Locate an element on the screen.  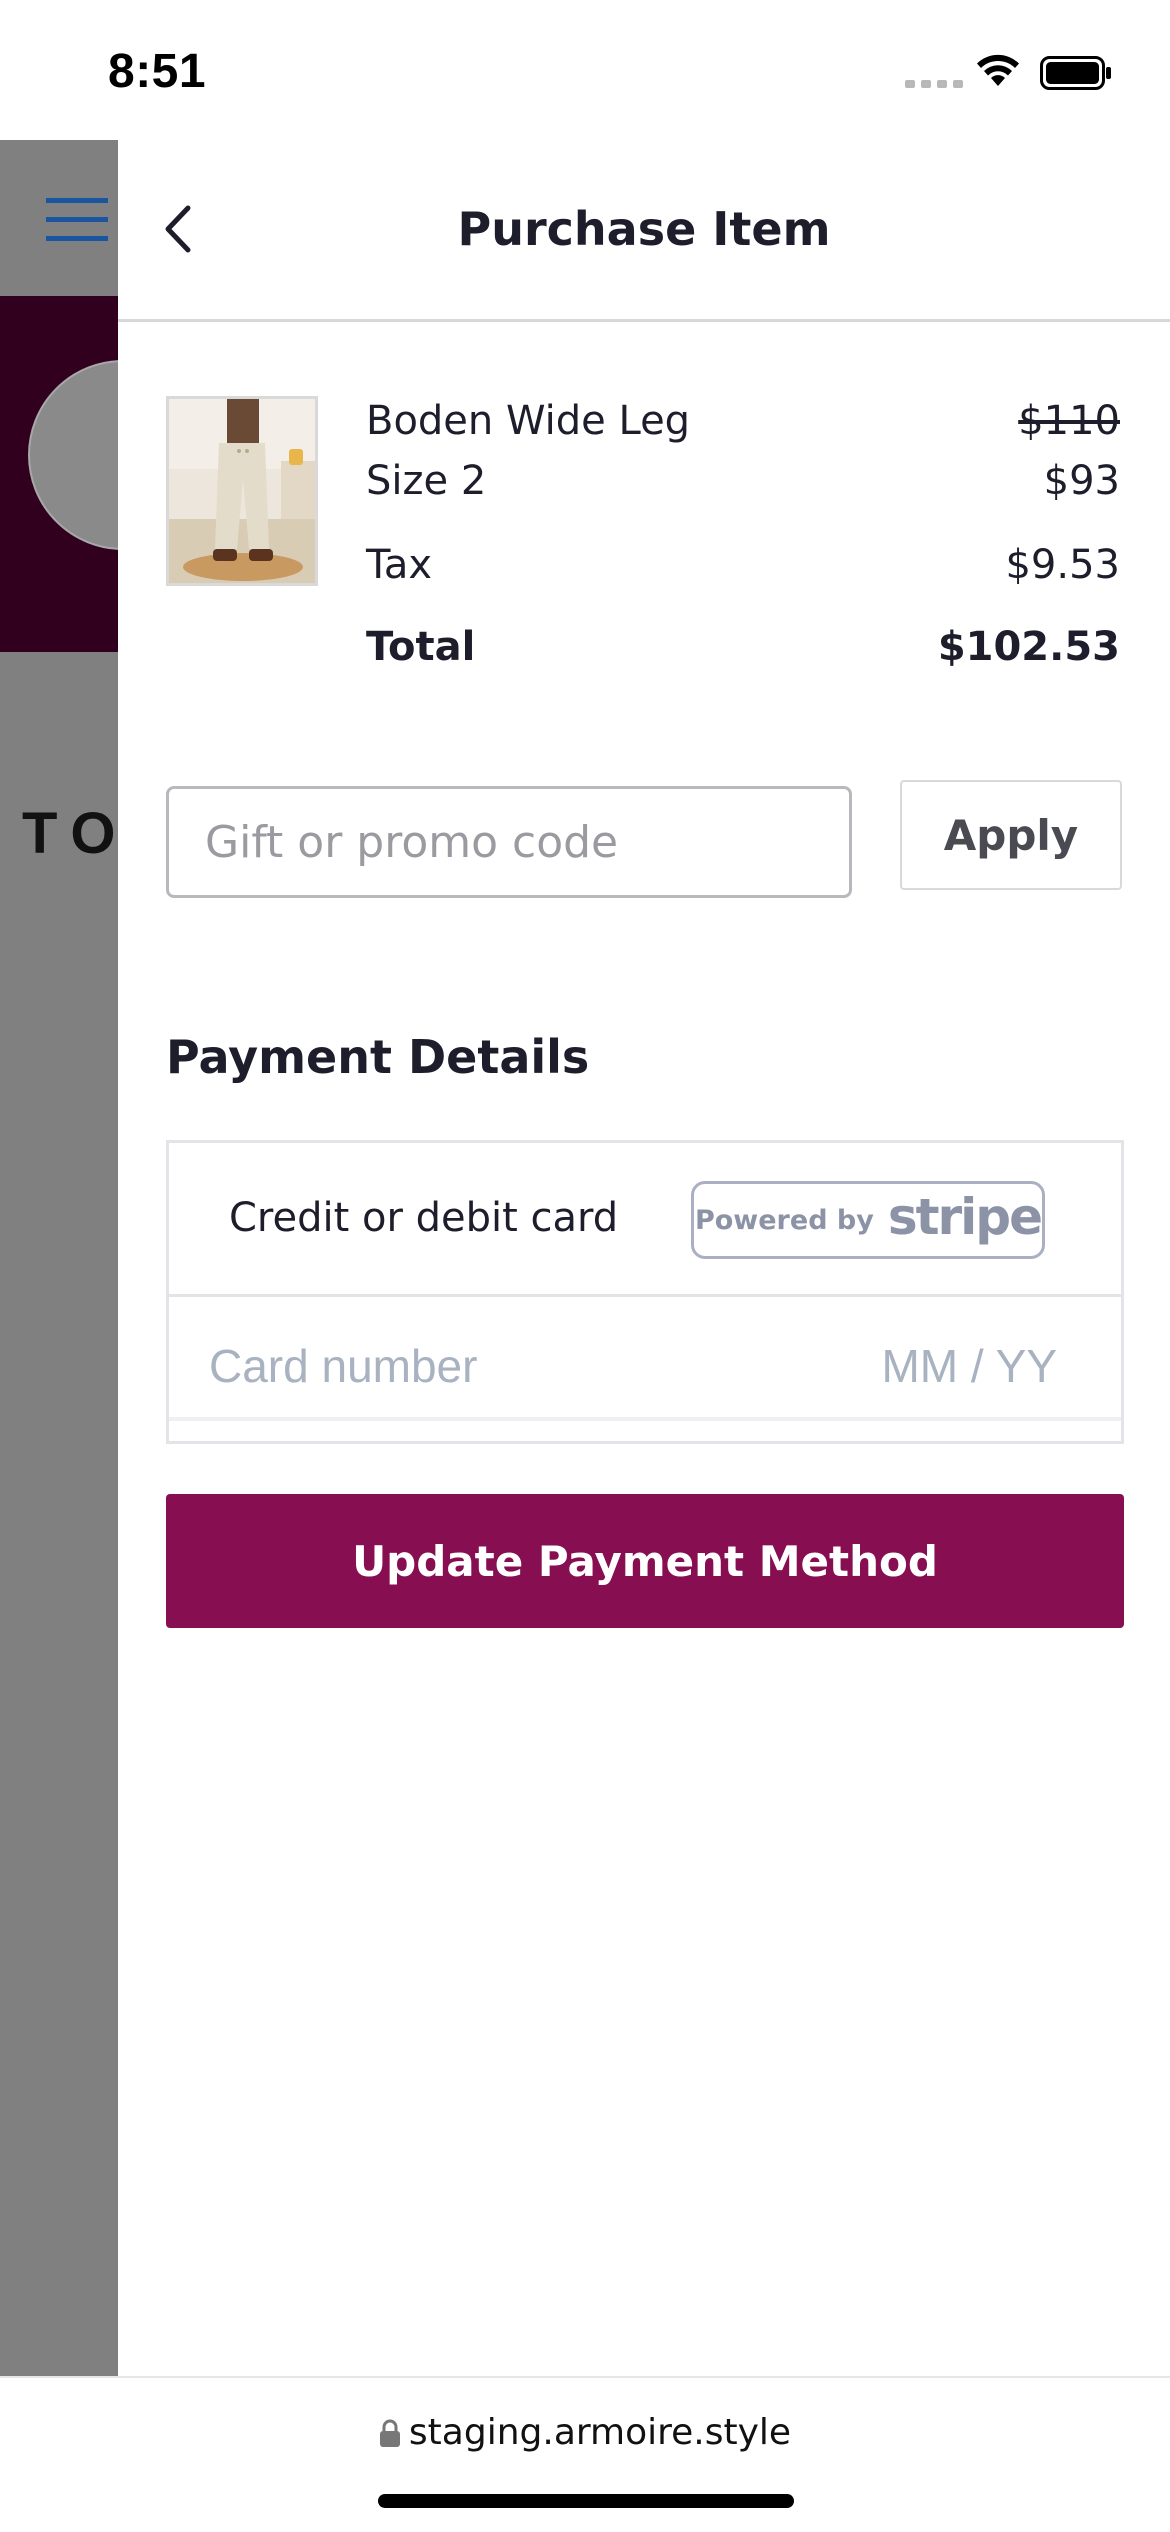
cellular-signal-icon is located at coordinates (934, 84).